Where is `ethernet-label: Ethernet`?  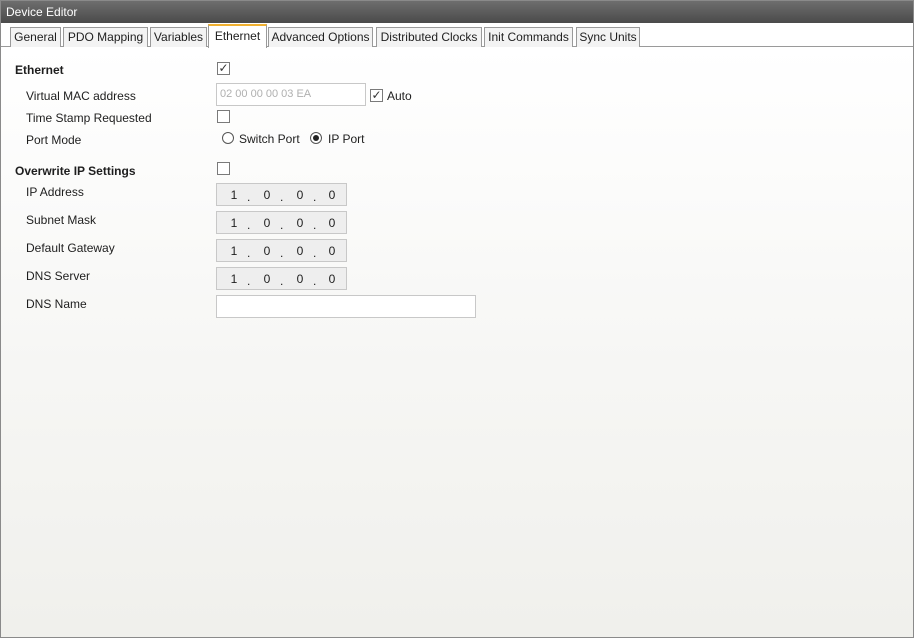
ethernet-label: Ethernet is located at coordinates (39, 70).